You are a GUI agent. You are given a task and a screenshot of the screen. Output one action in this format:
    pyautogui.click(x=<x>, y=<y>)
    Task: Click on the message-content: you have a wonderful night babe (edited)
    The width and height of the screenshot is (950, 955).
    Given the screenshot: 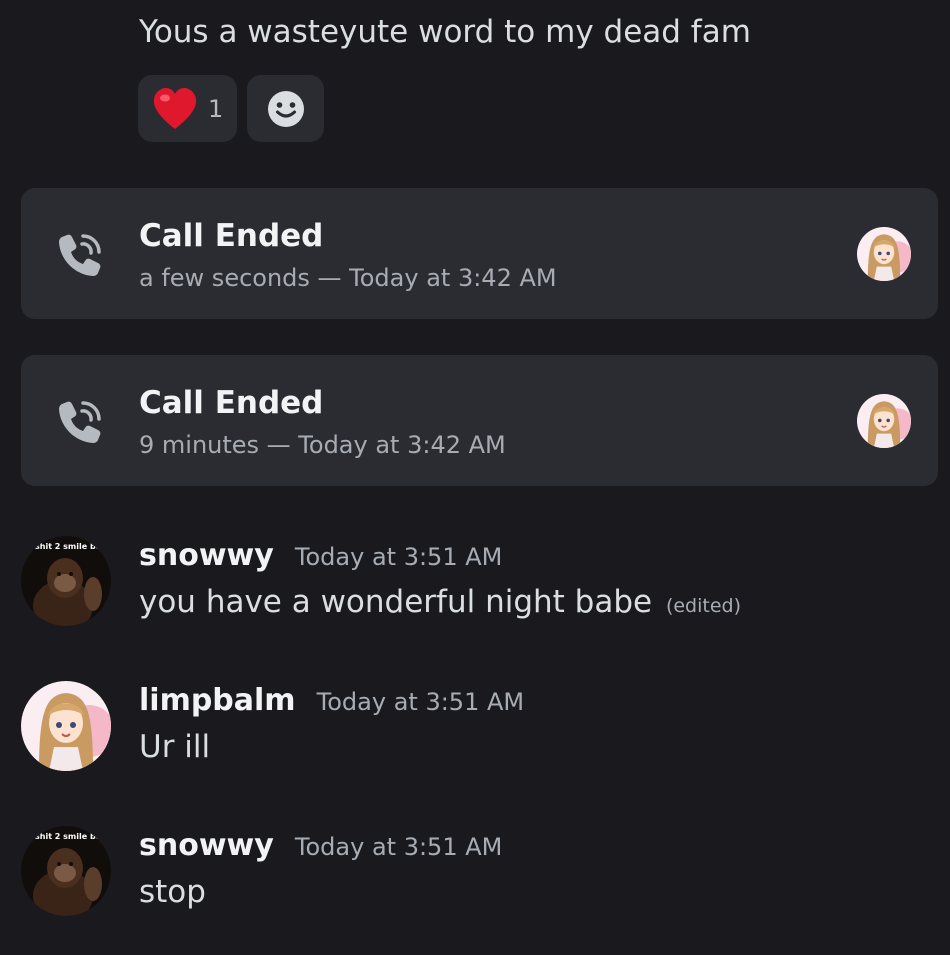 What is the action you would take?
    pyautogui.click(x=440, y=602)
    